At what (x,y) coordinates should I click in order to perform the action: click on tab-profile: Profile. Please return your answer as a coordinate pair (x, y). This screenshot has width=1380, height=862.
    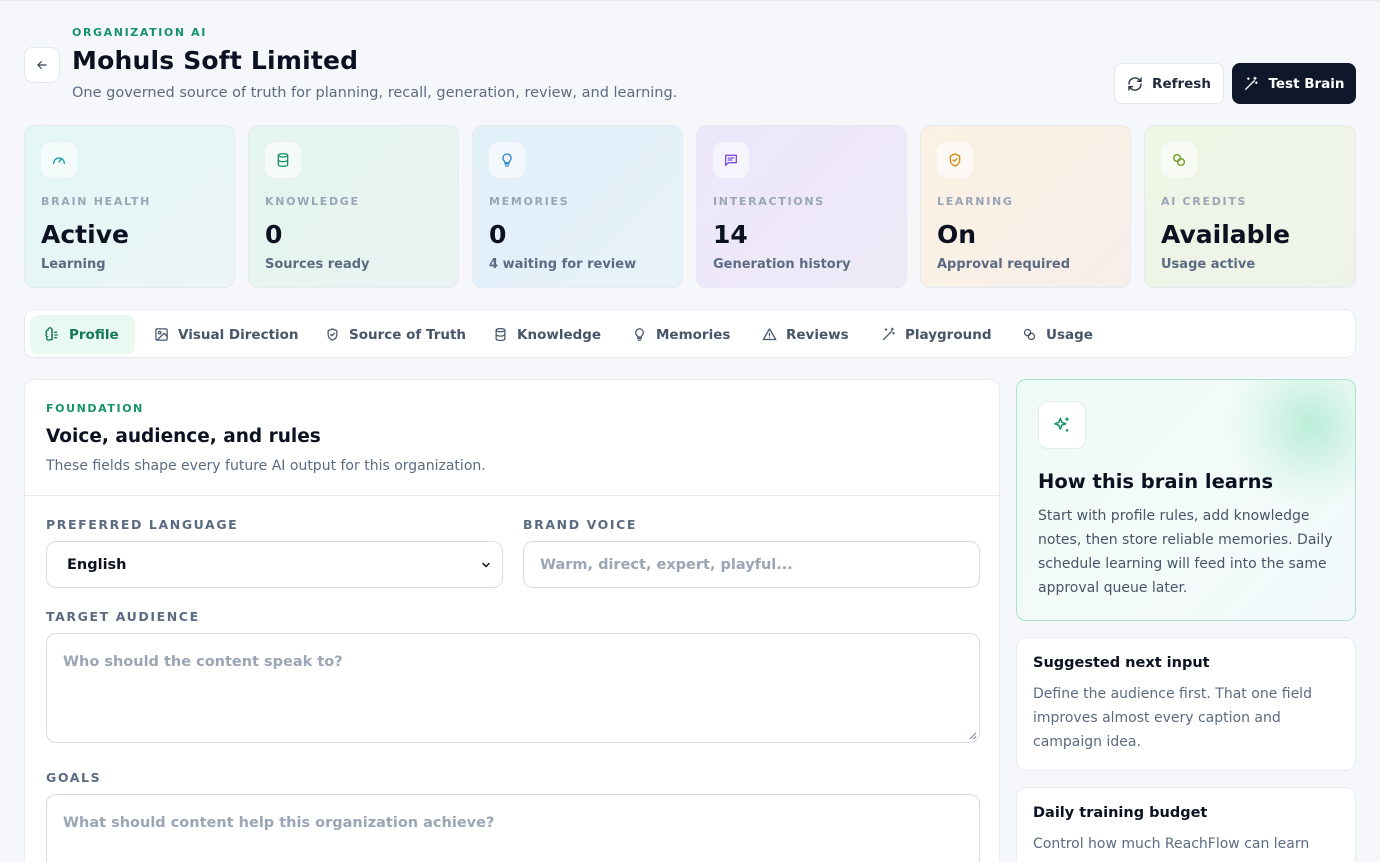
    Looking at the image, I should click on (82, 334).